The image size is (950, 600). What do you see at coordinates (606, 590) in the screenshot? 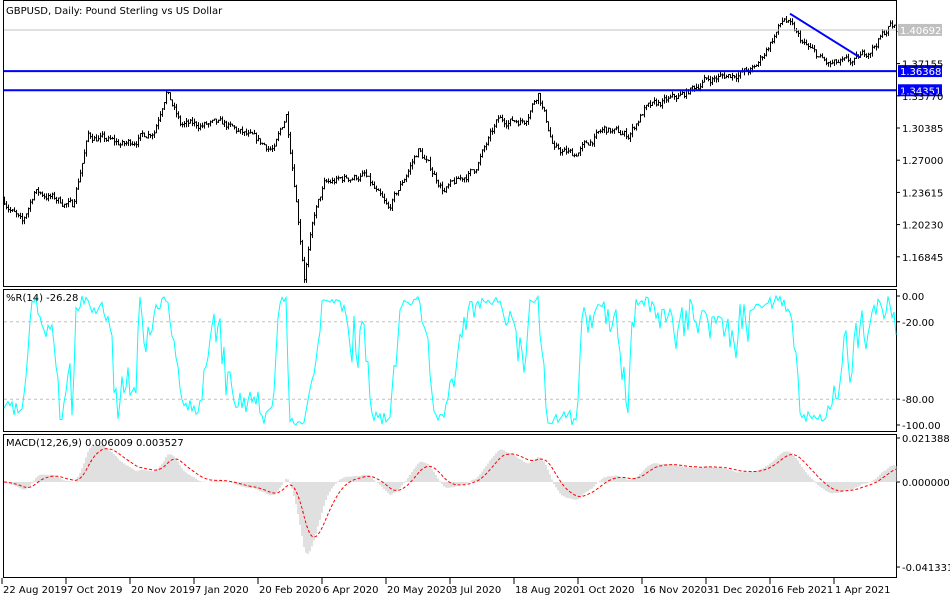
I see `date-tick-label: 1 Oct 2020` at bounding box center [606, 590].